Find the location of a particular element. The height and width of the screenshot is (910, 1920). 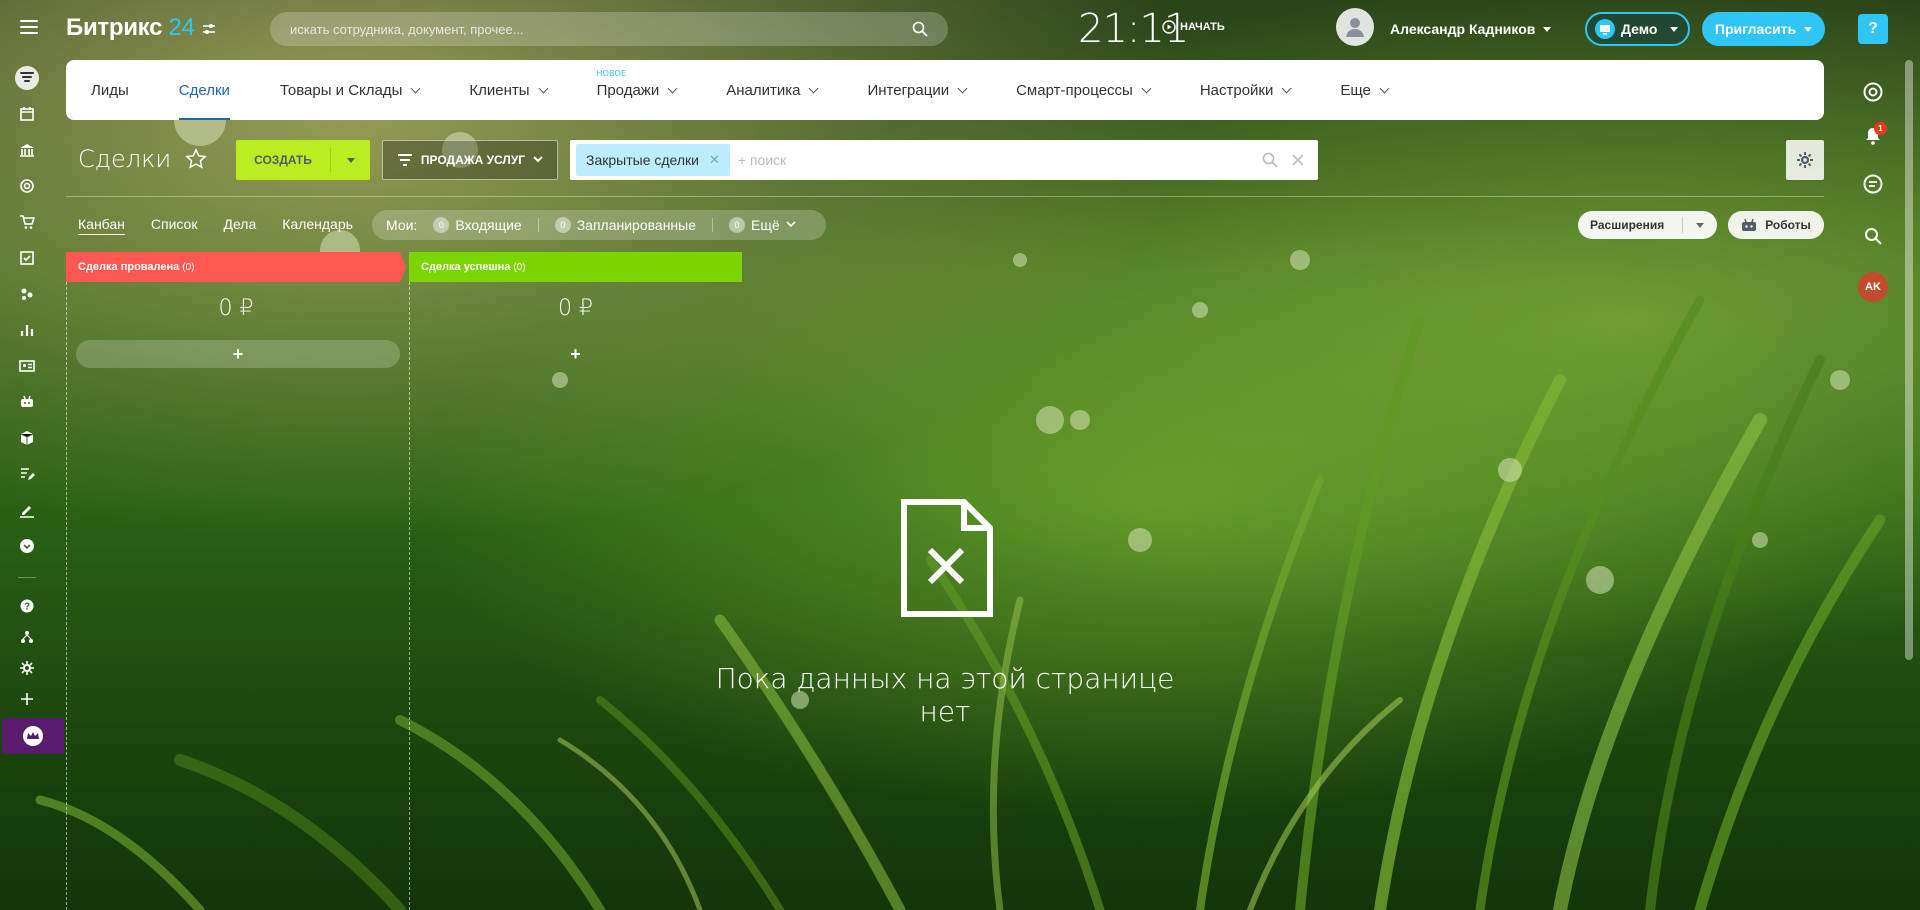

crown-icon is located at coordinates (33, 736).